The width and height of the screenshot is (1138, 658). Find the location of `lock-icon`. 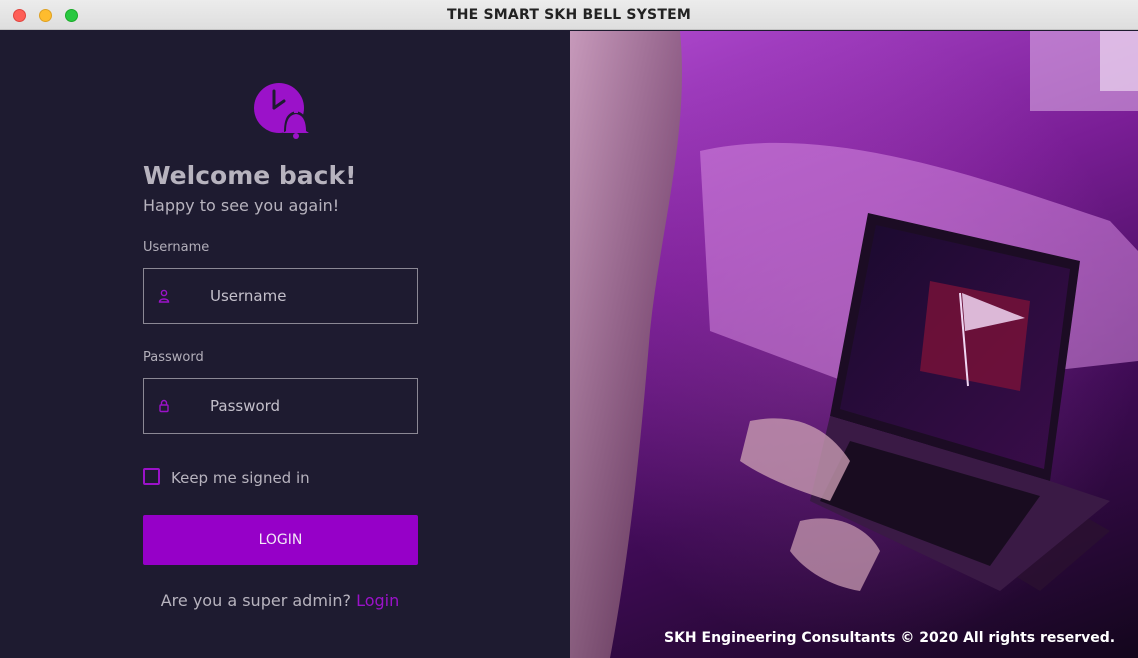

lock-icon is located at coordinates (164, 406).